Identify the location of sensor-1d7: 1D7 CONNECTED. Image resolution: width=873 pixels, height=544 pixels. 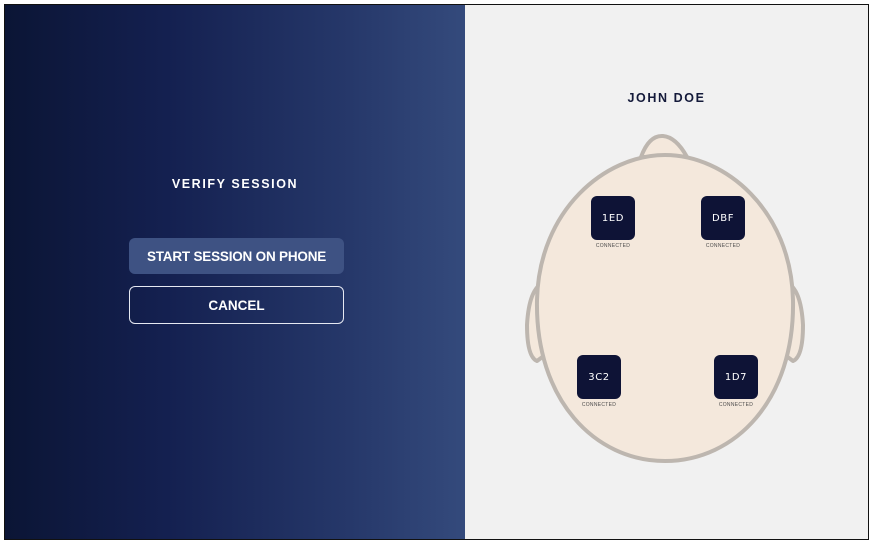
(736, 381).